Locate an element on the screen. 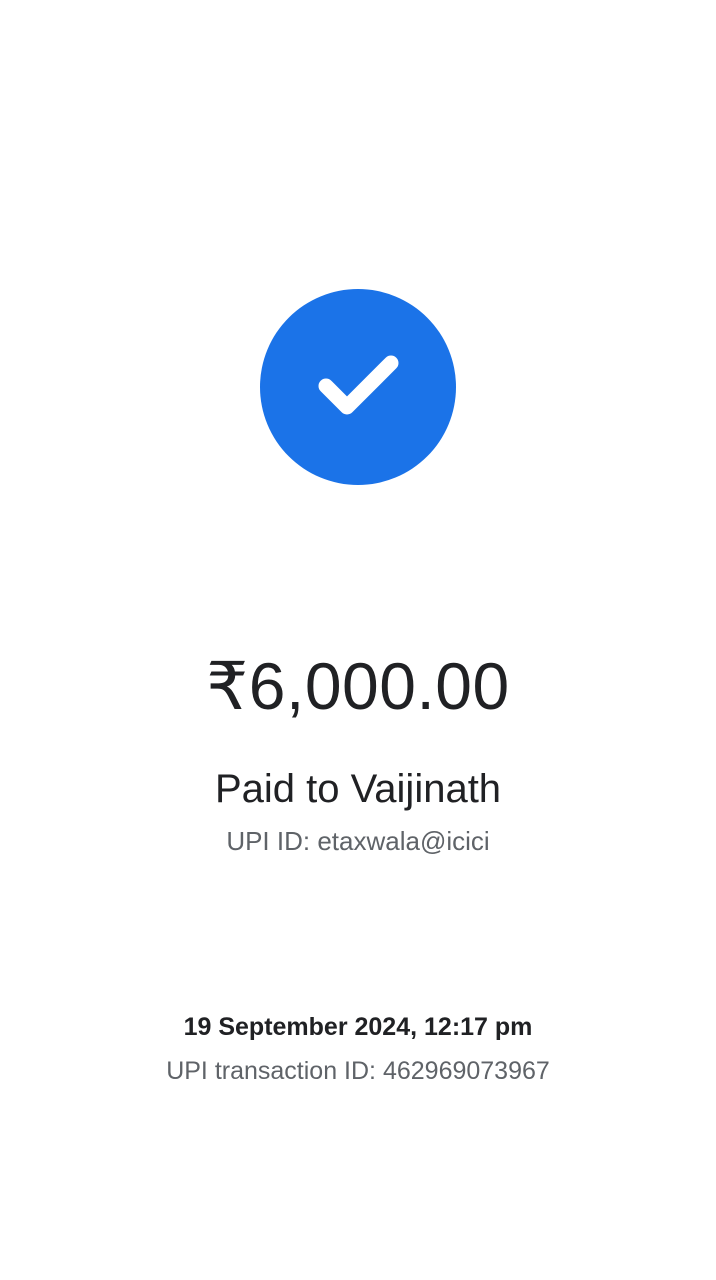 This screenshot has height=1280, width=716. recipient-upi-id: UPI ID: etaxwala@icici is located at coordinates (358, 841).